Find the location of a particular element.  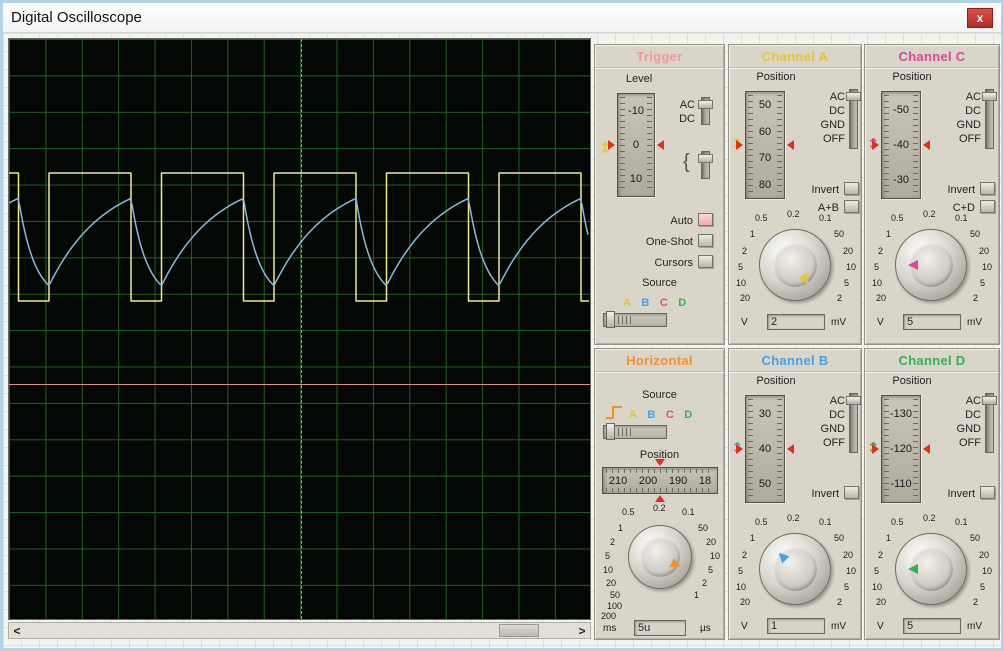

horizontal-position-display: 210 200 190 18 is located at coordinates (660, 480).